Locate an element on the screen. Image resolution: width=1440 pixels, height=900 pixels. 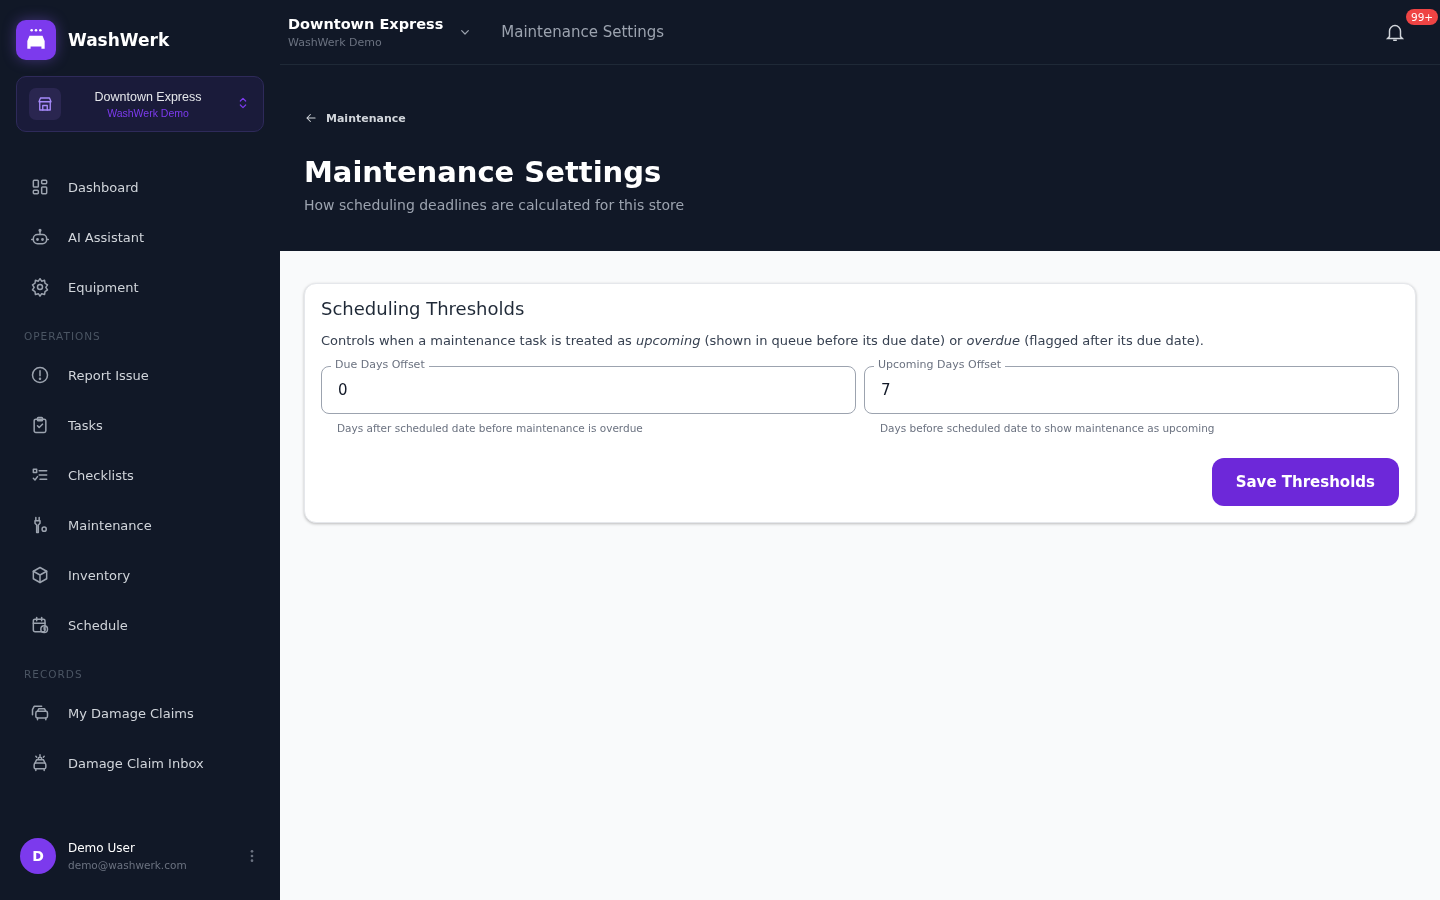
org-name: WashWerk Demo is located at coordinates (335, 42).